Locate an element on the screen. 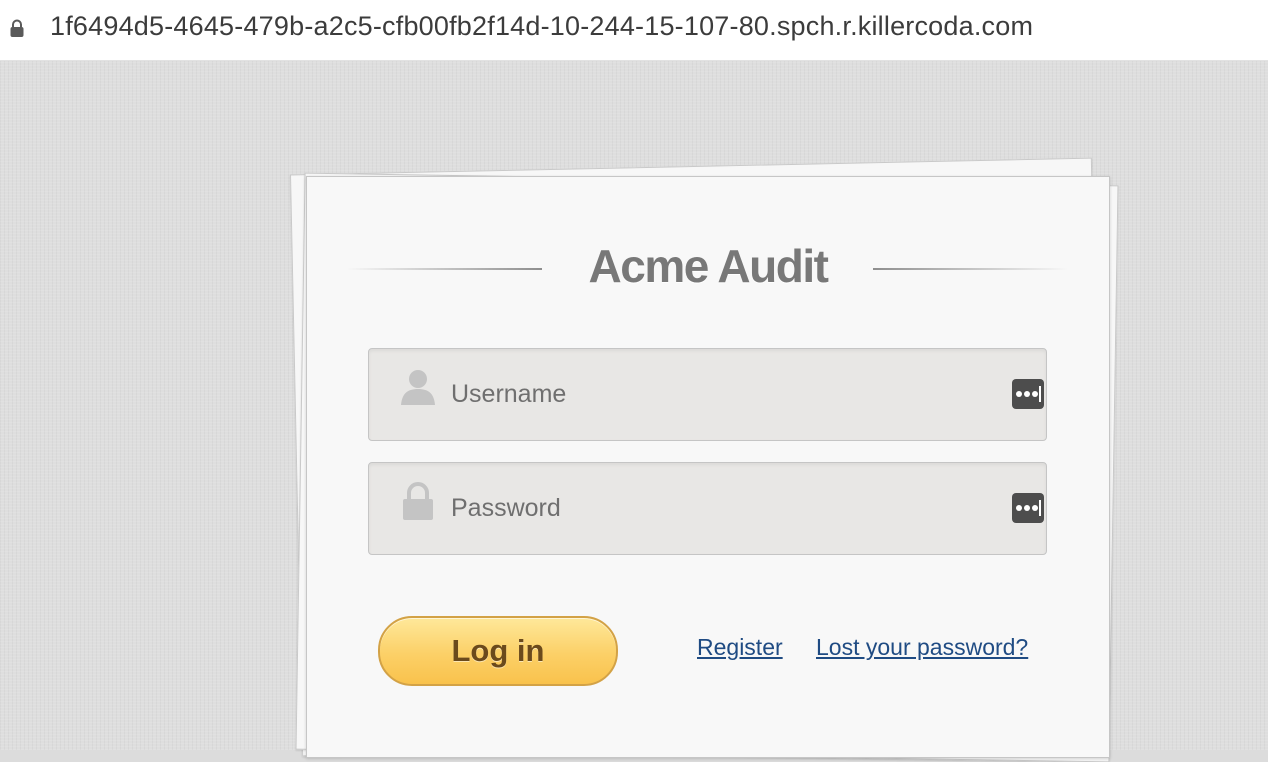 This screenshot has width=1268, height=762. login-button: Log in is located at coordinates (498, 651).